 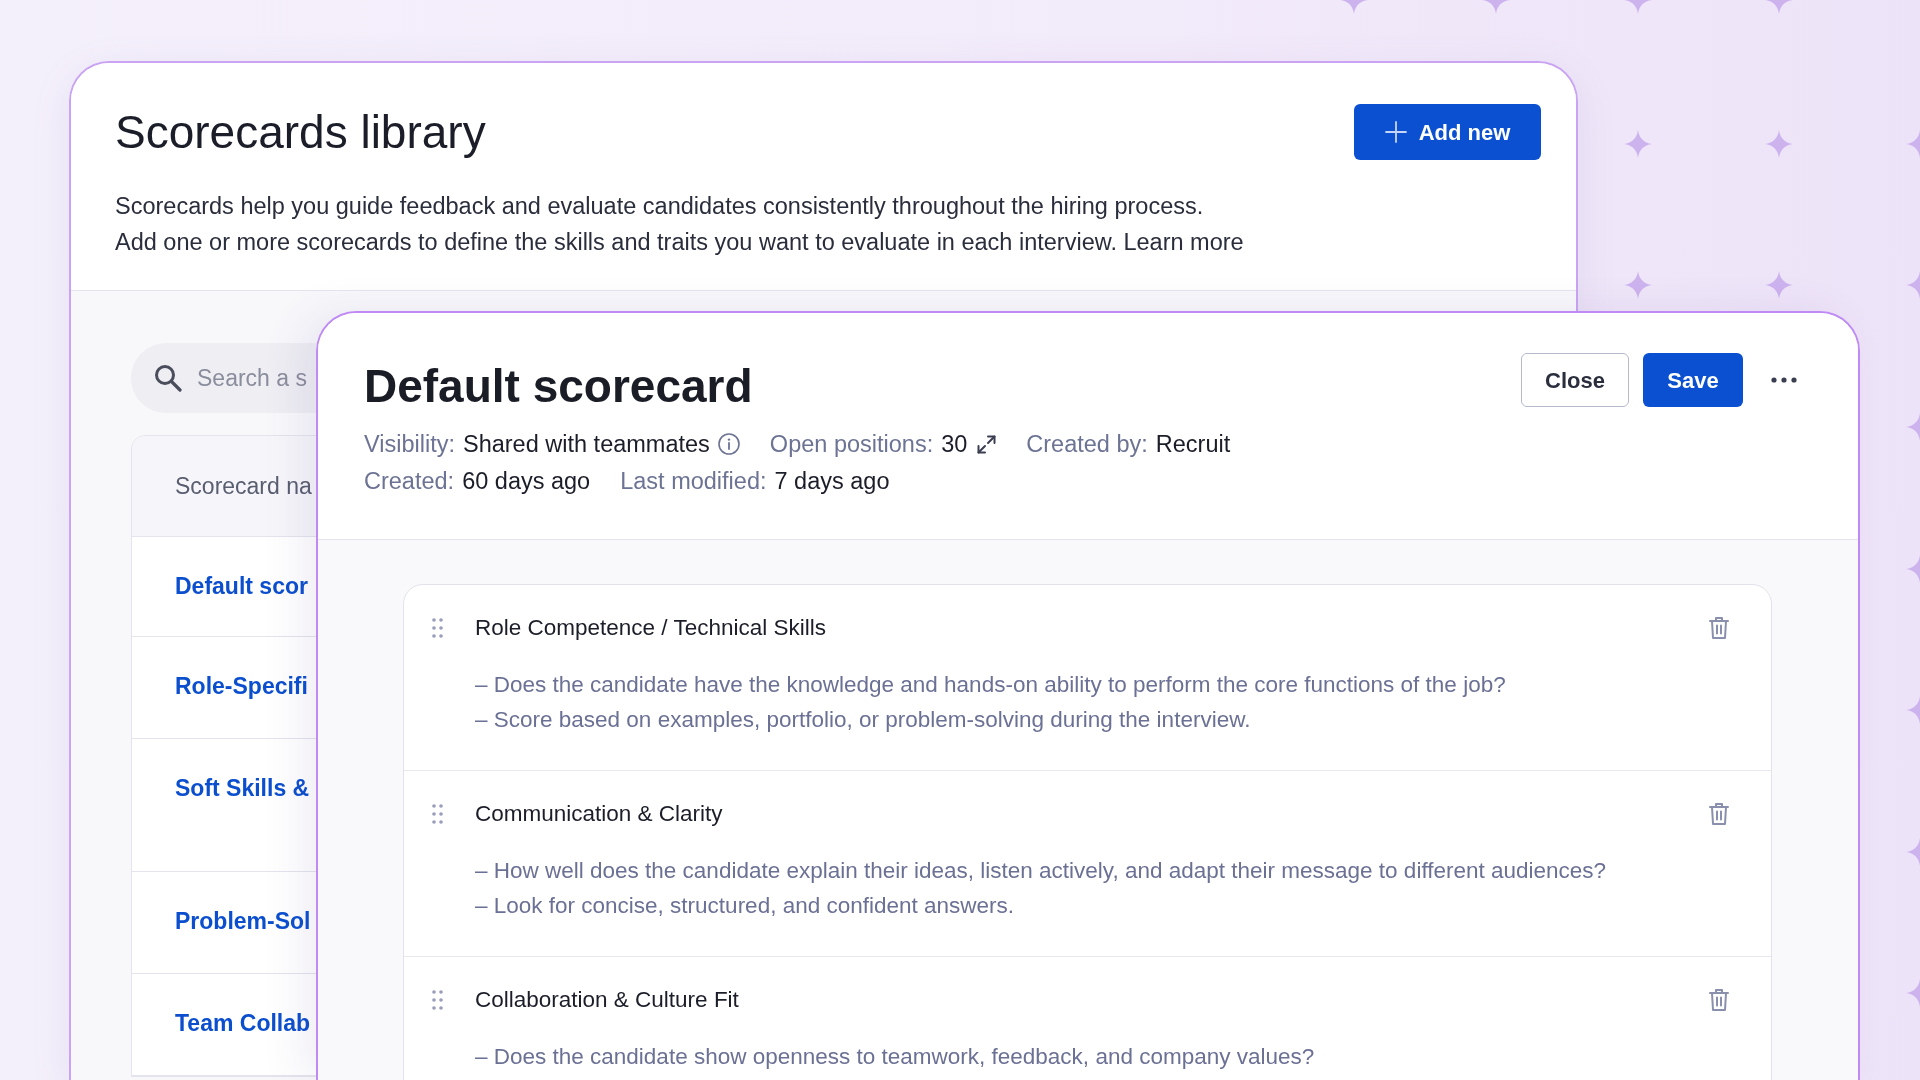 I want to click on meta-label: Open positions:, so click(x=851, y=444).